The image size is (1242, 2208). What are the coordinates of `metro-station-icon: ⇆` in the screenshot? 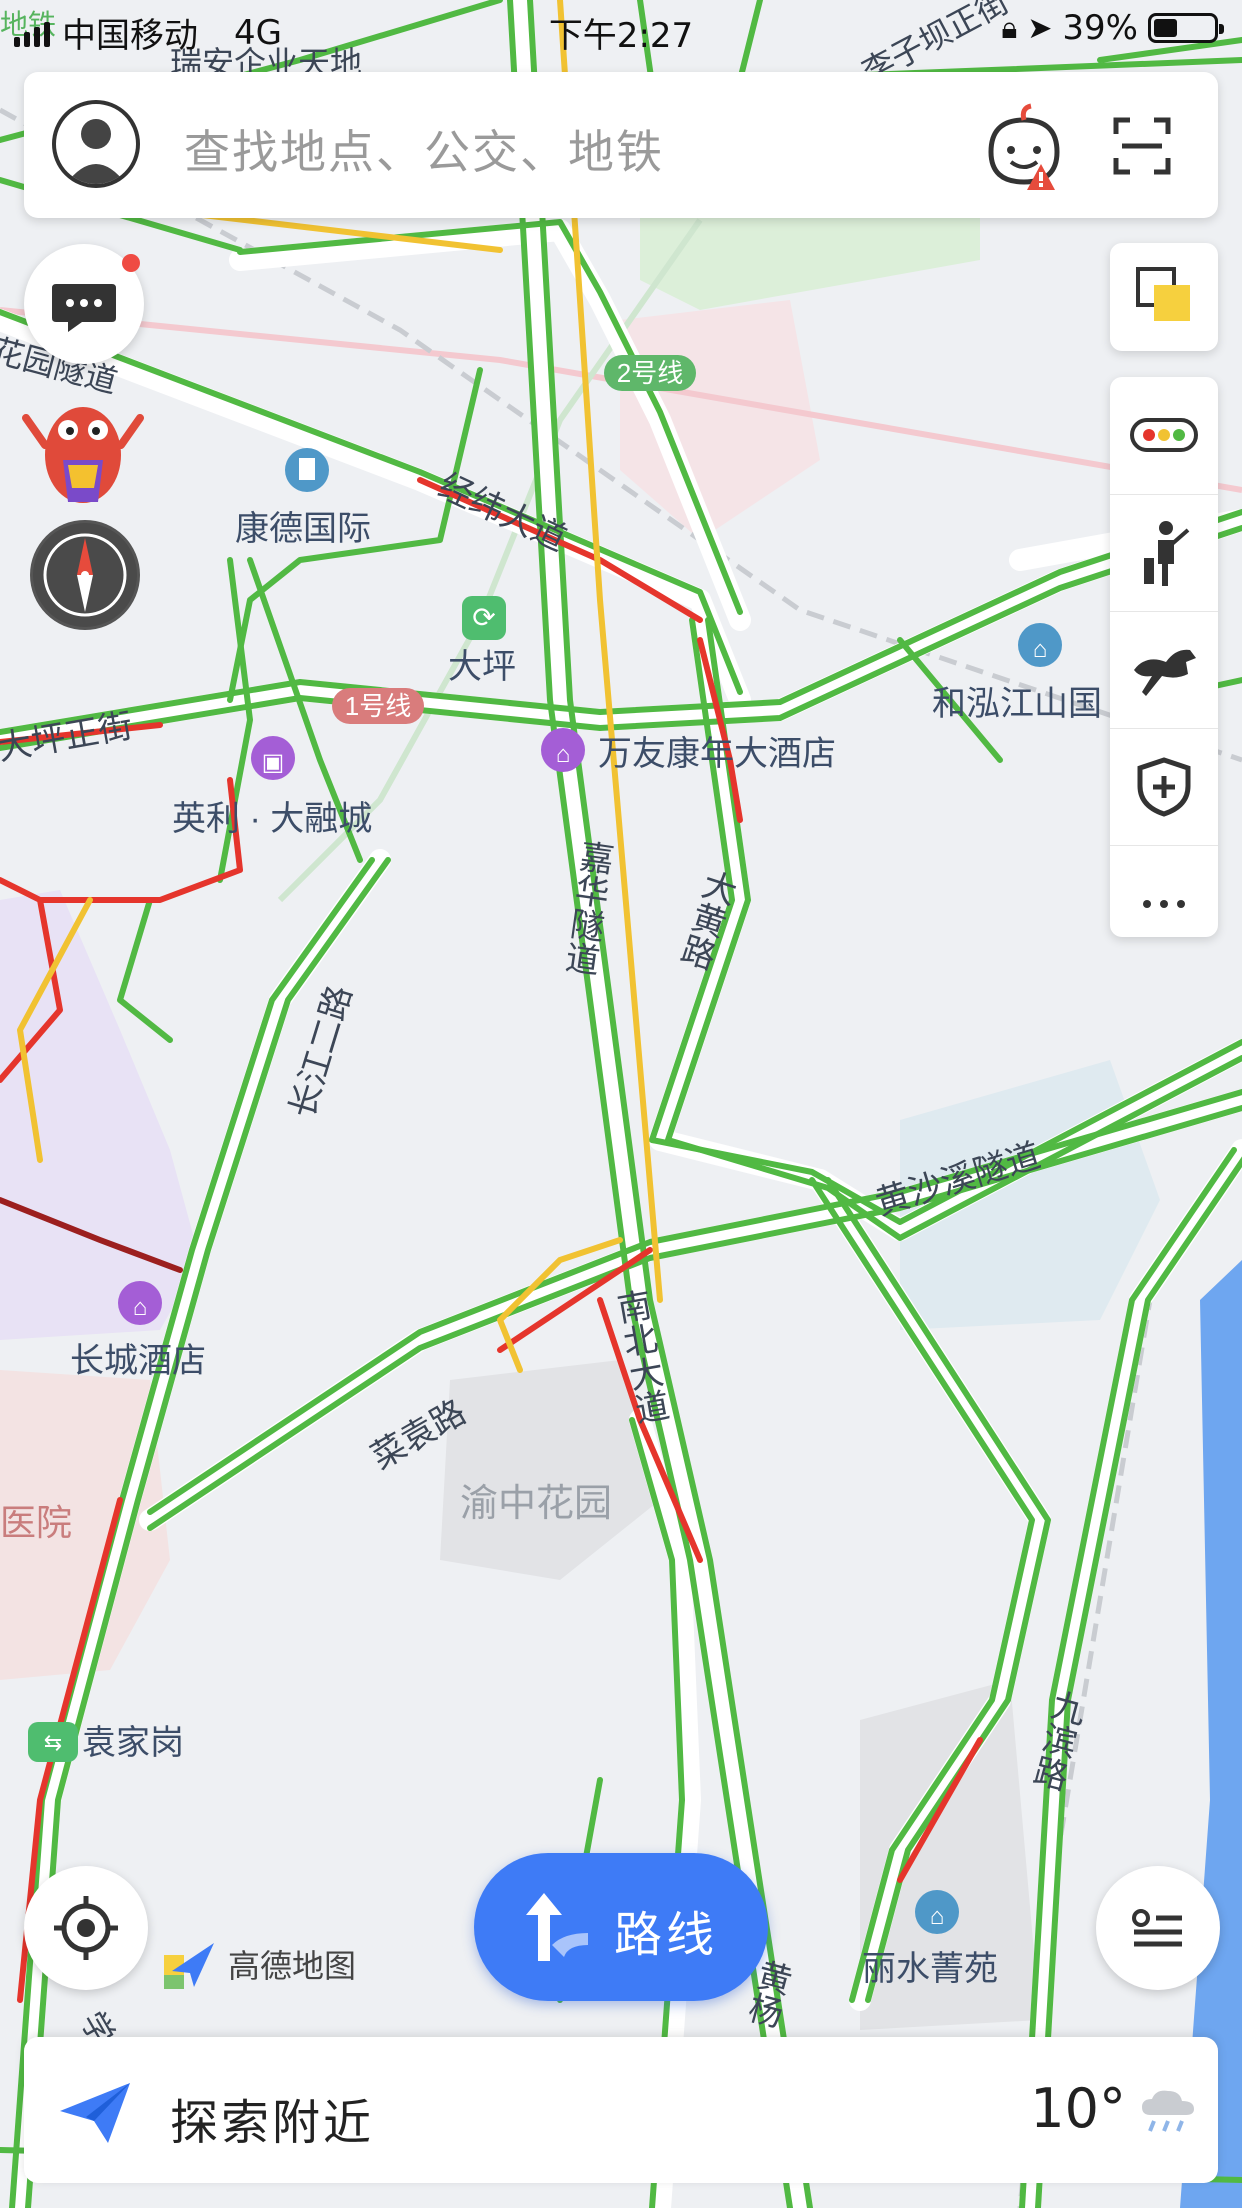 It's located at (53, 1742).